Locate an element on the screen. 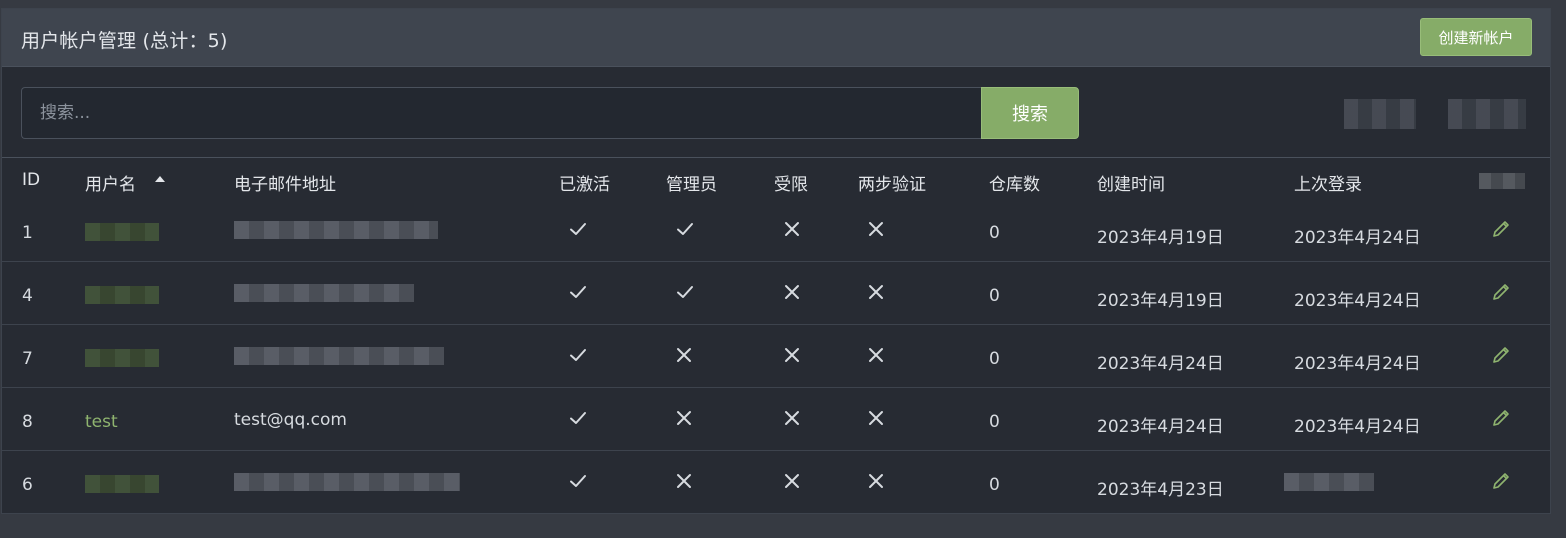 Image resolution: width=1566 pixels, height=538 pixels. column-header: 两步验证 is located at coordinates (892, 182).